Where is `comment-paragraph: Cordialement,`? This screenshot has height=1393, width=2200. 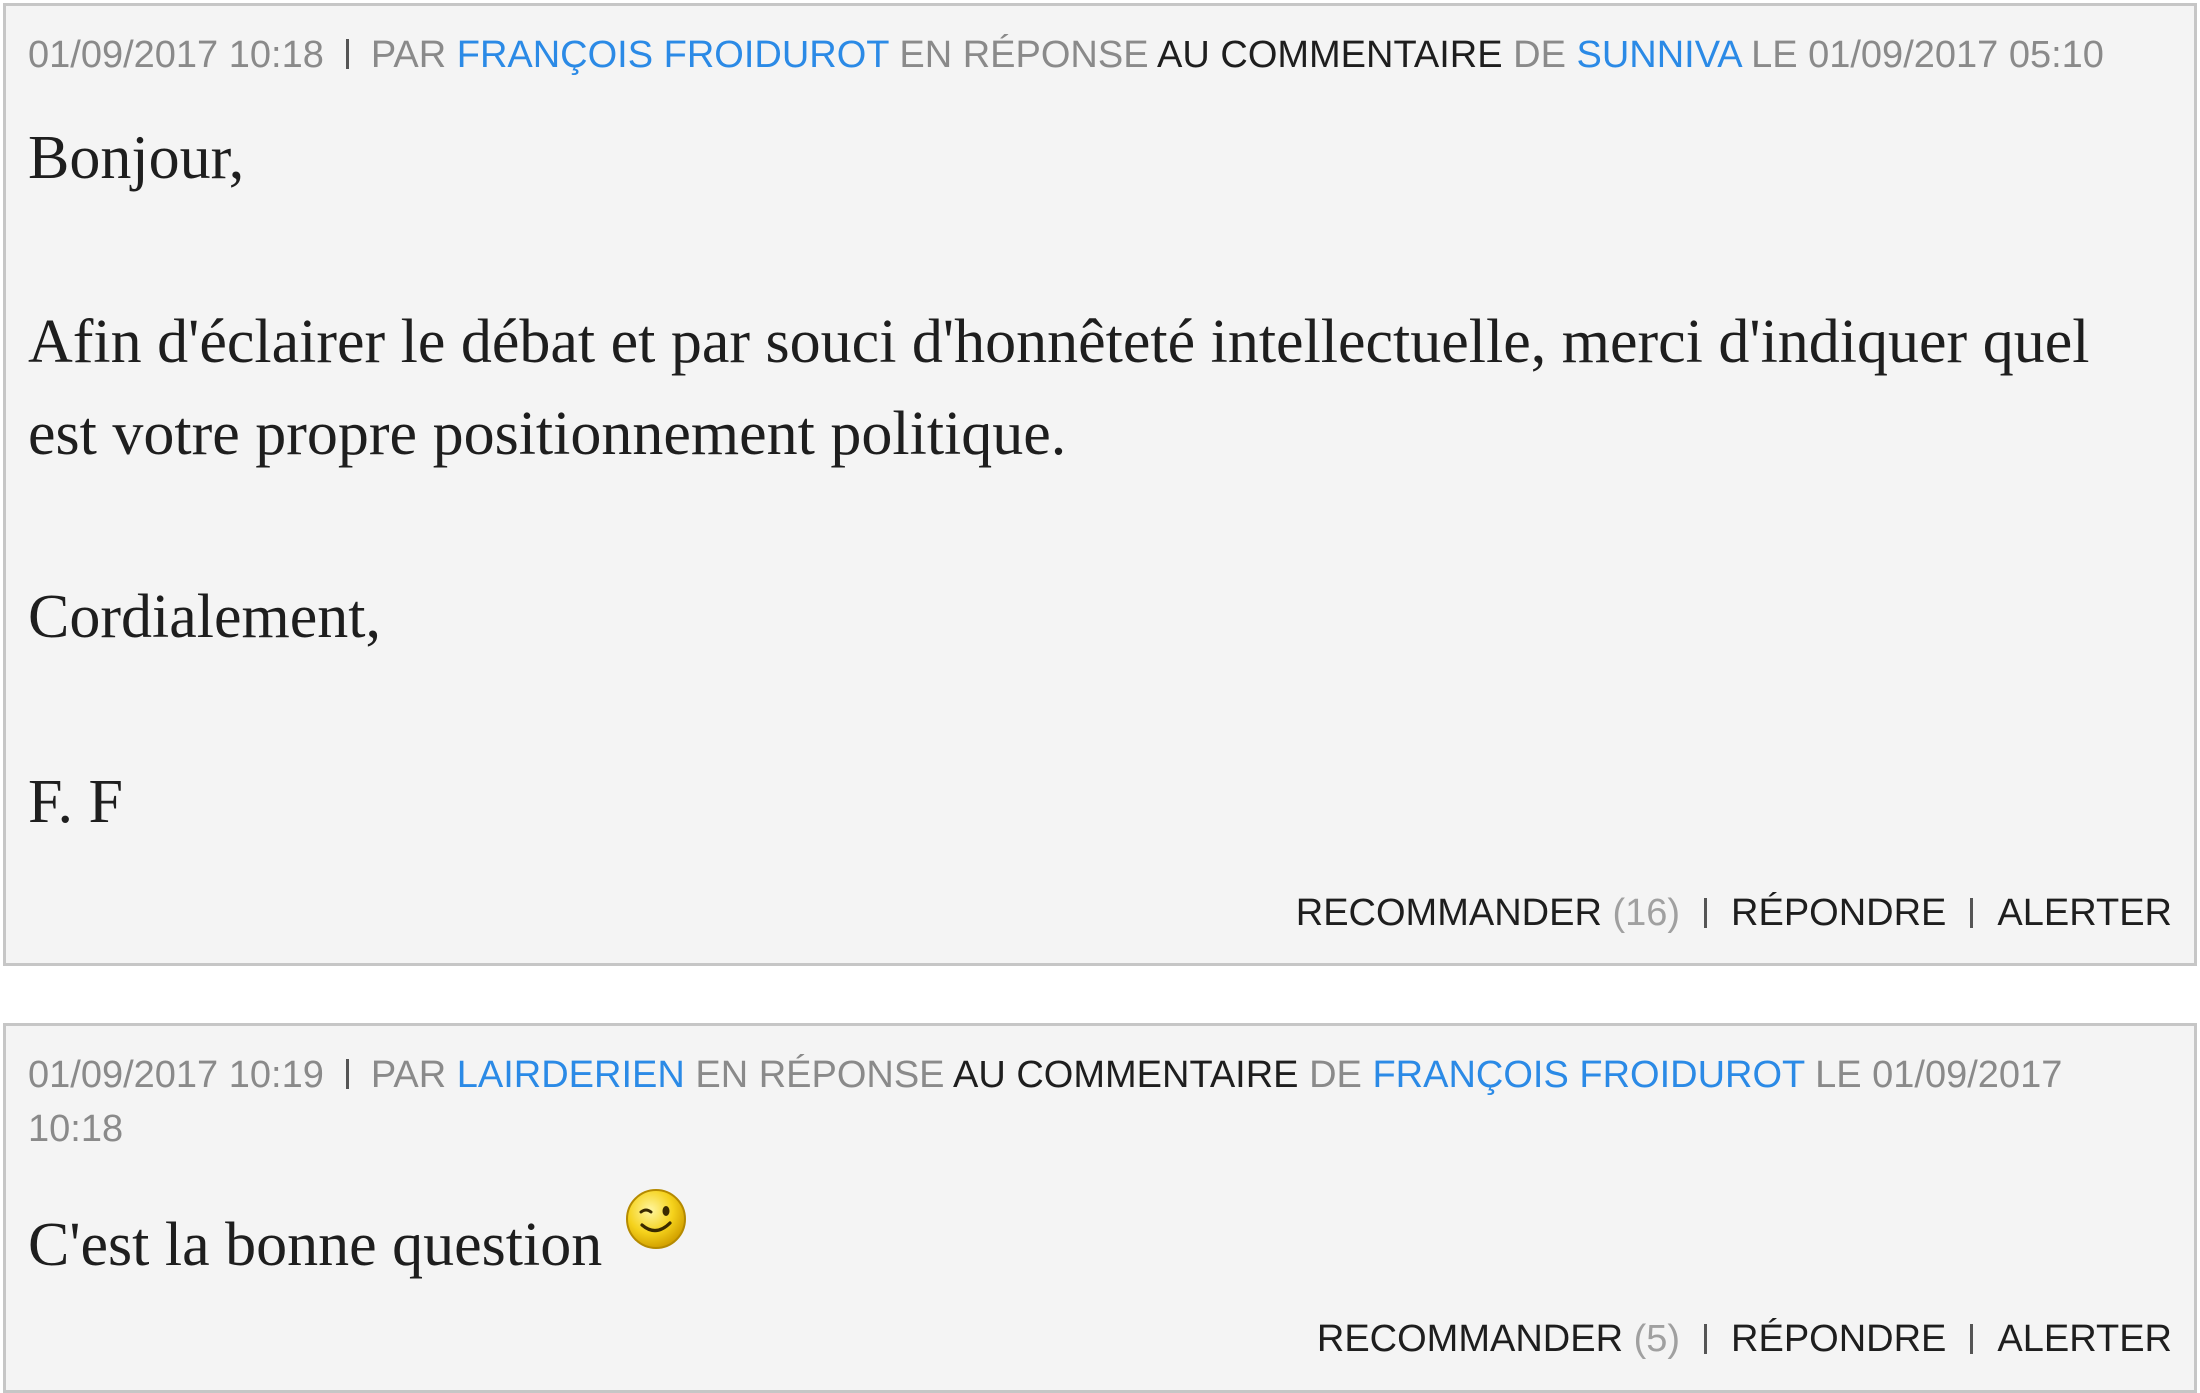
comment-paragraph: Cordialement, is located at coordinates (204, 617).